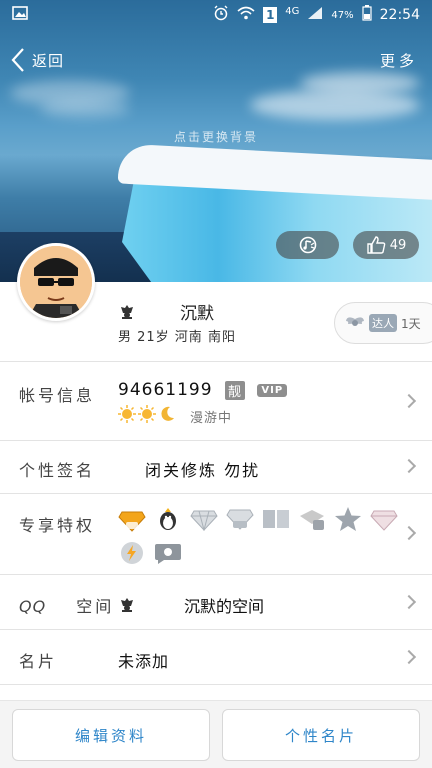  What do you see at coordinates (66, 605) in the screenshot?
I see `qzone-label: QQ 空间` at bounding box center [66, 605].